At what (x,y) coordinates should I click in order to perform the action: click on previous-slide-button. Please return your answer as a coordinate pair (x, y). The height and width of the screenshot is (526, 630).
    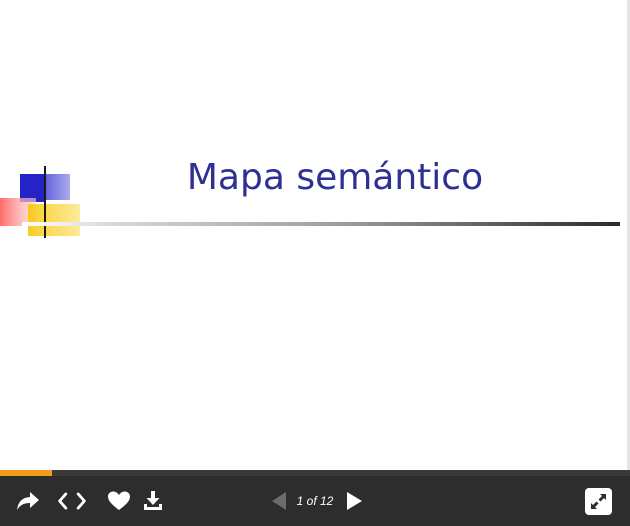
    Looking at the image, I should click on (278, 501).